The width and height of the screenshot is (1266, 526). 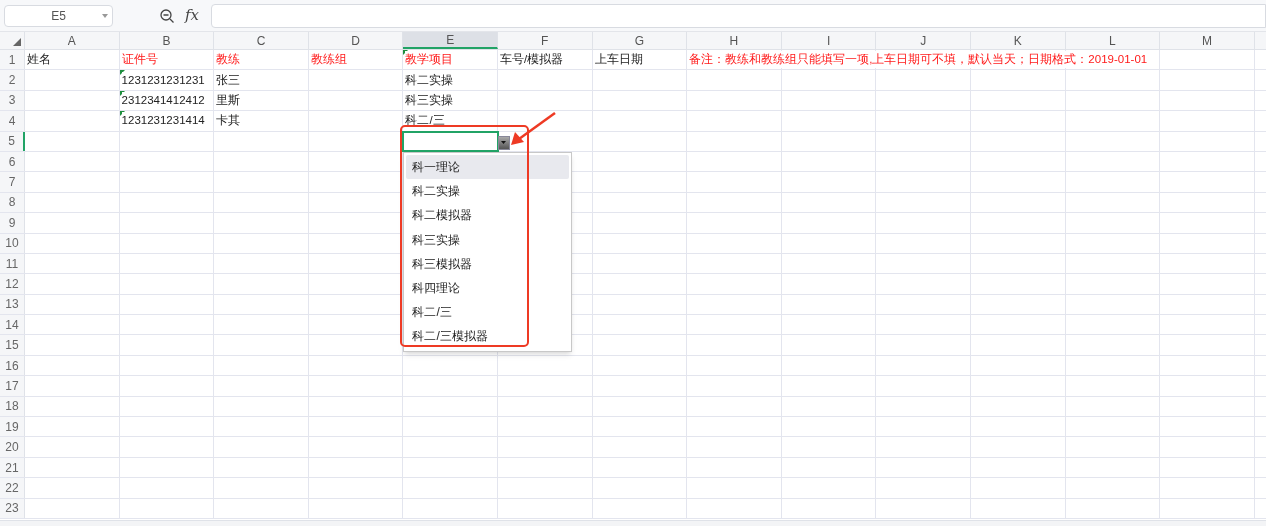 I want to click on dropdown-option: 科二/三, so click(x=488, y=312).